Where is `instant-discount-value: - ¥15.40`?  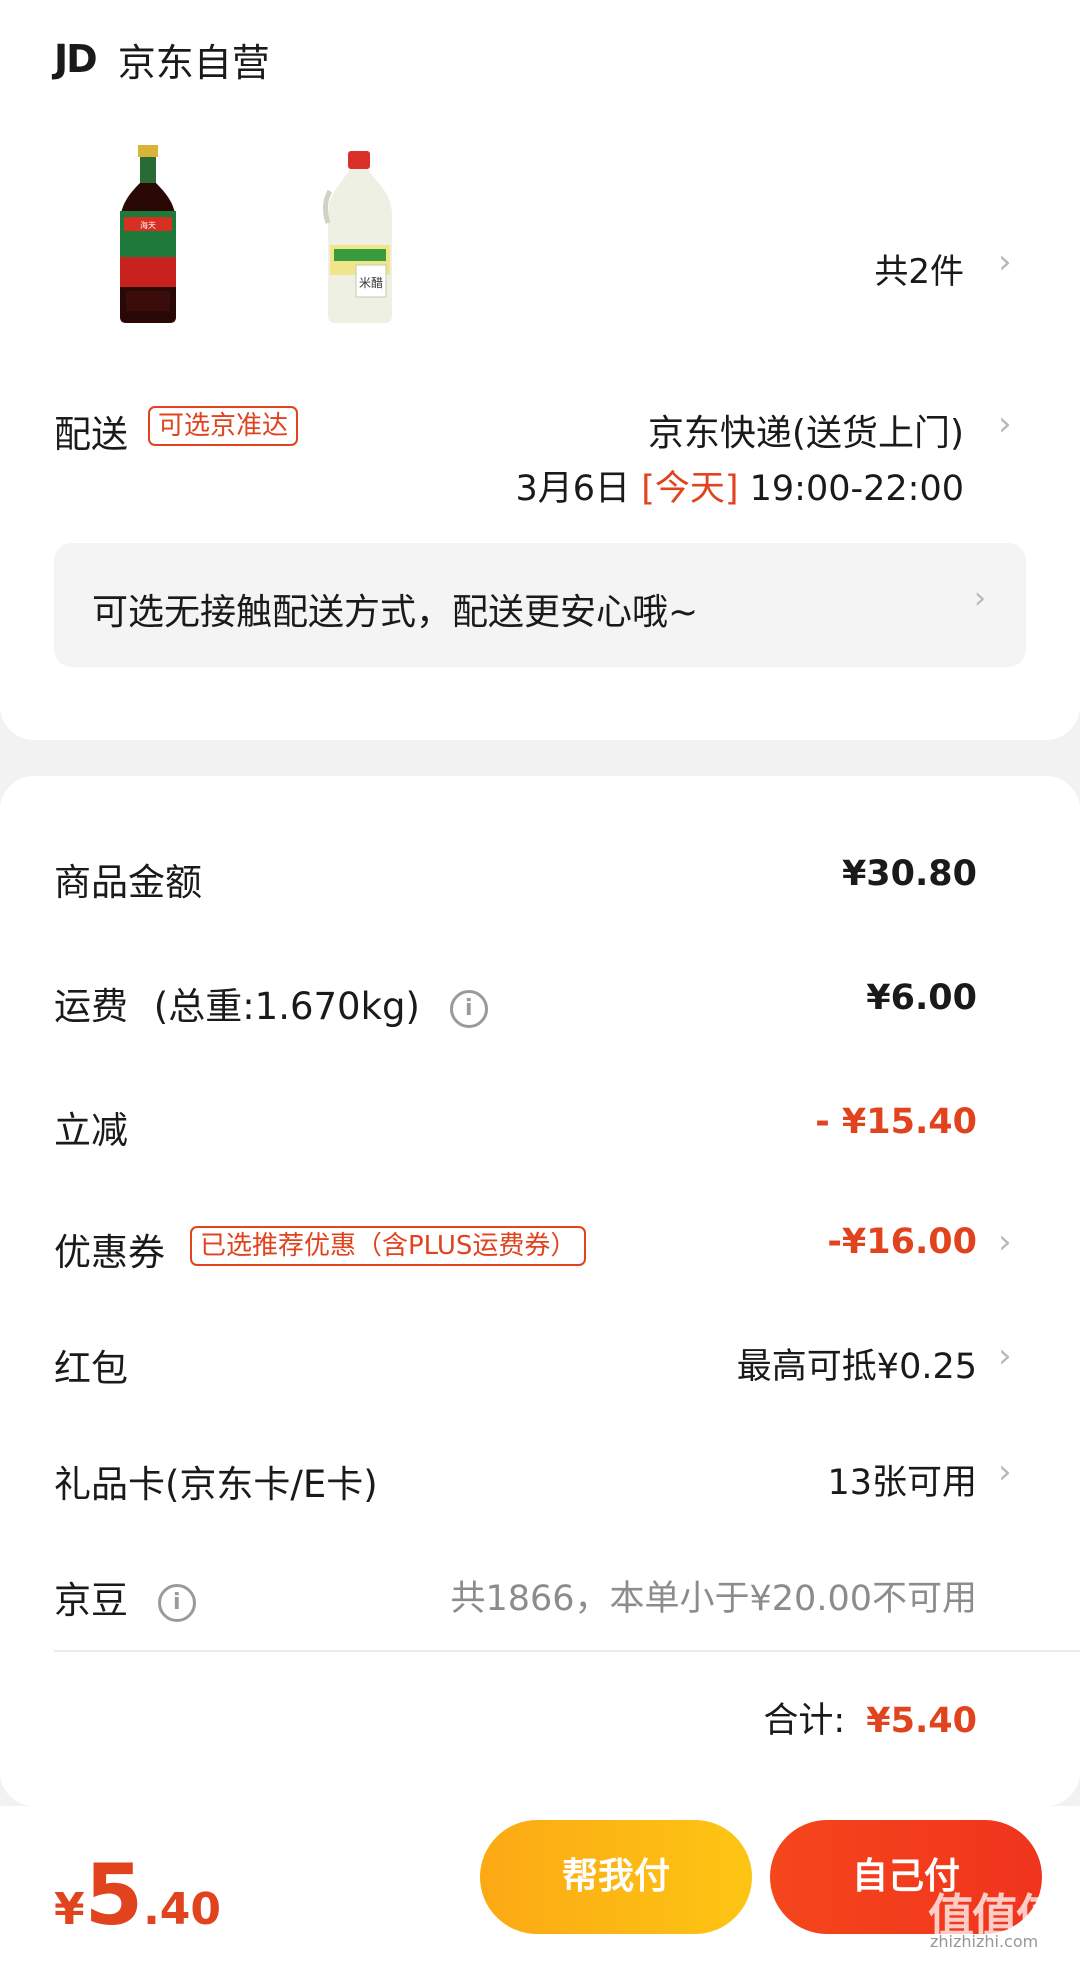
instant-discount-value: - ¥15.40 is located at coordinates (896, 1122).